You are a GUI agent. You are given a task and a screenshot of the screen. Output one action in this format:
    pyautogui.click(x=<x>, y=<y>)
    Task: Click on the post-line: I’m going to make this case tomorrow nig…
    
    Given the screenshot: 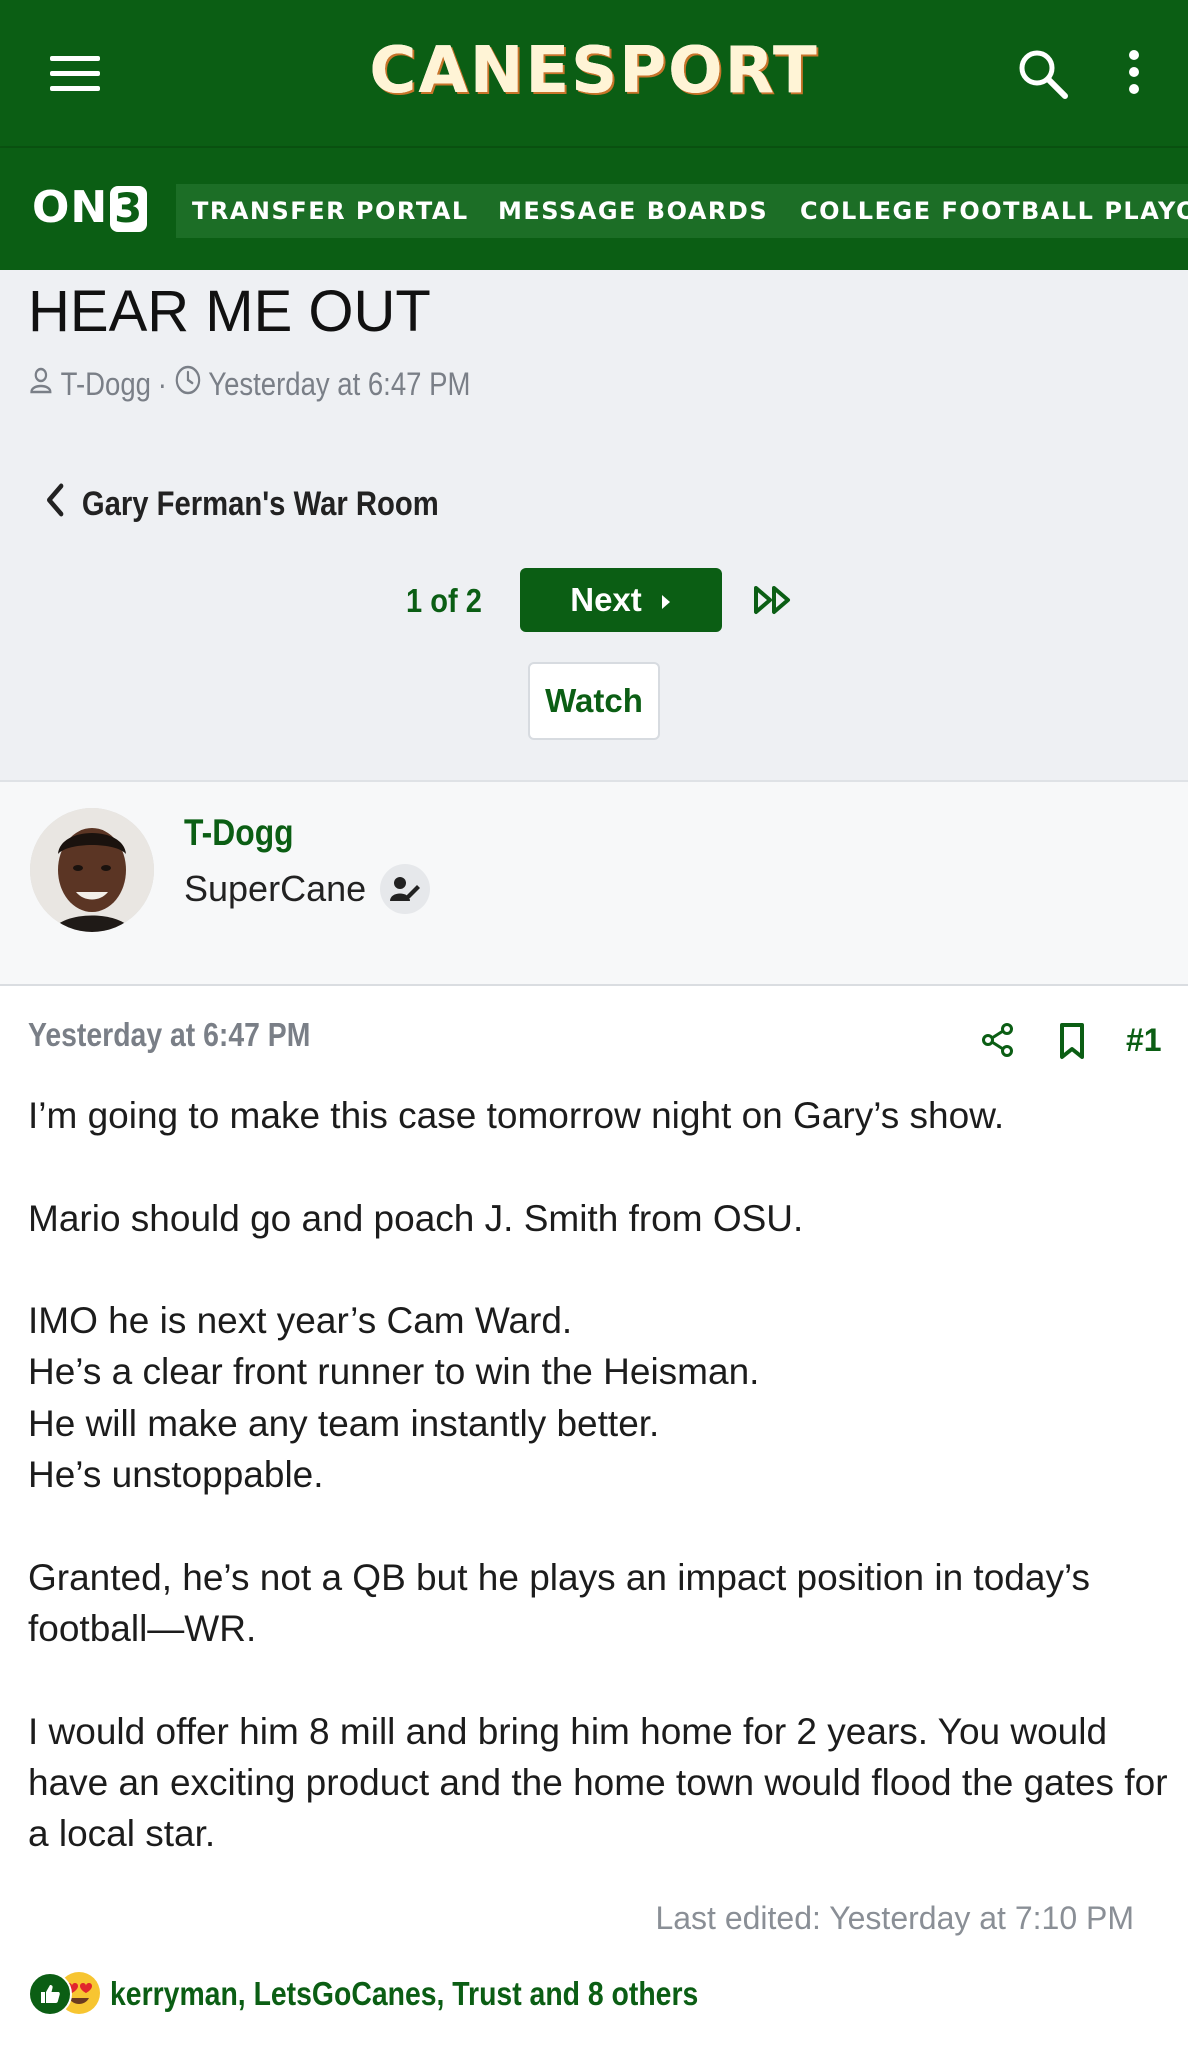 What is the action you would take?
    pyautogui.click(x=516, y=1115)
    